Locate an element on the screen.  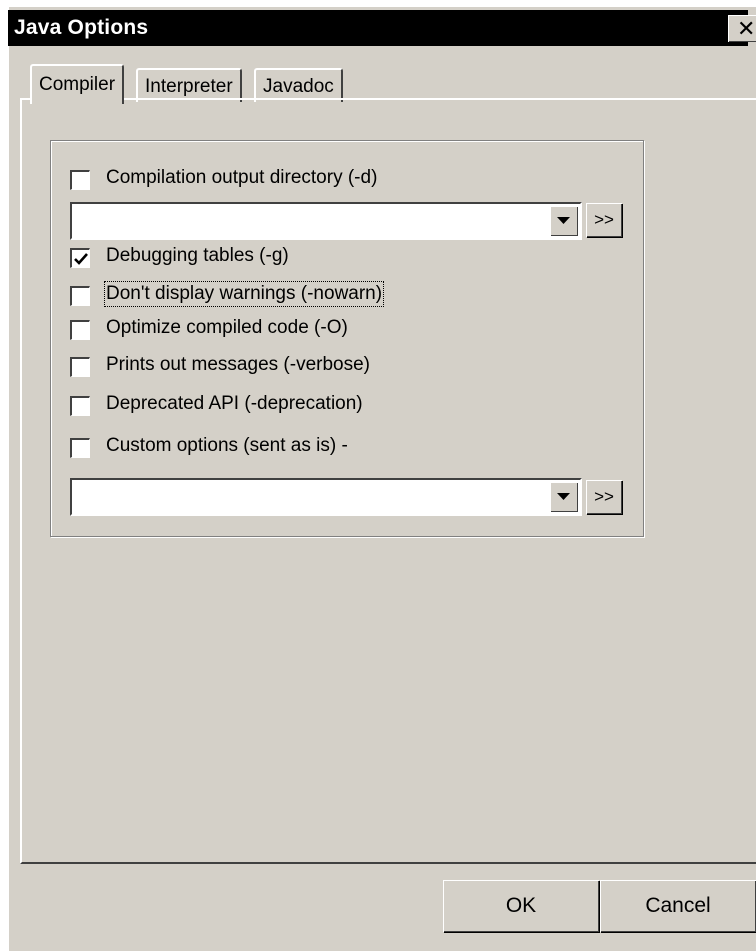
tab-javadoc: Javadoc is located at coordinates (298, 85).